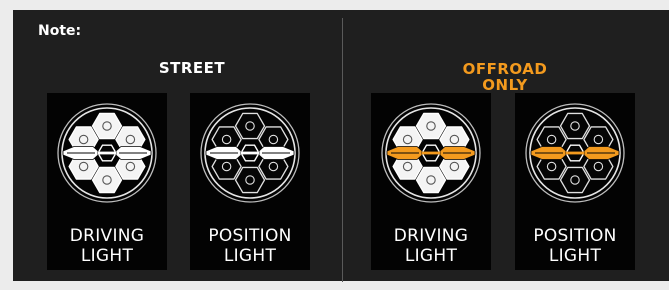  Describe the element at coordinates (192, 68) in the screenshot. I see `section-title-street: STREET` at that location.